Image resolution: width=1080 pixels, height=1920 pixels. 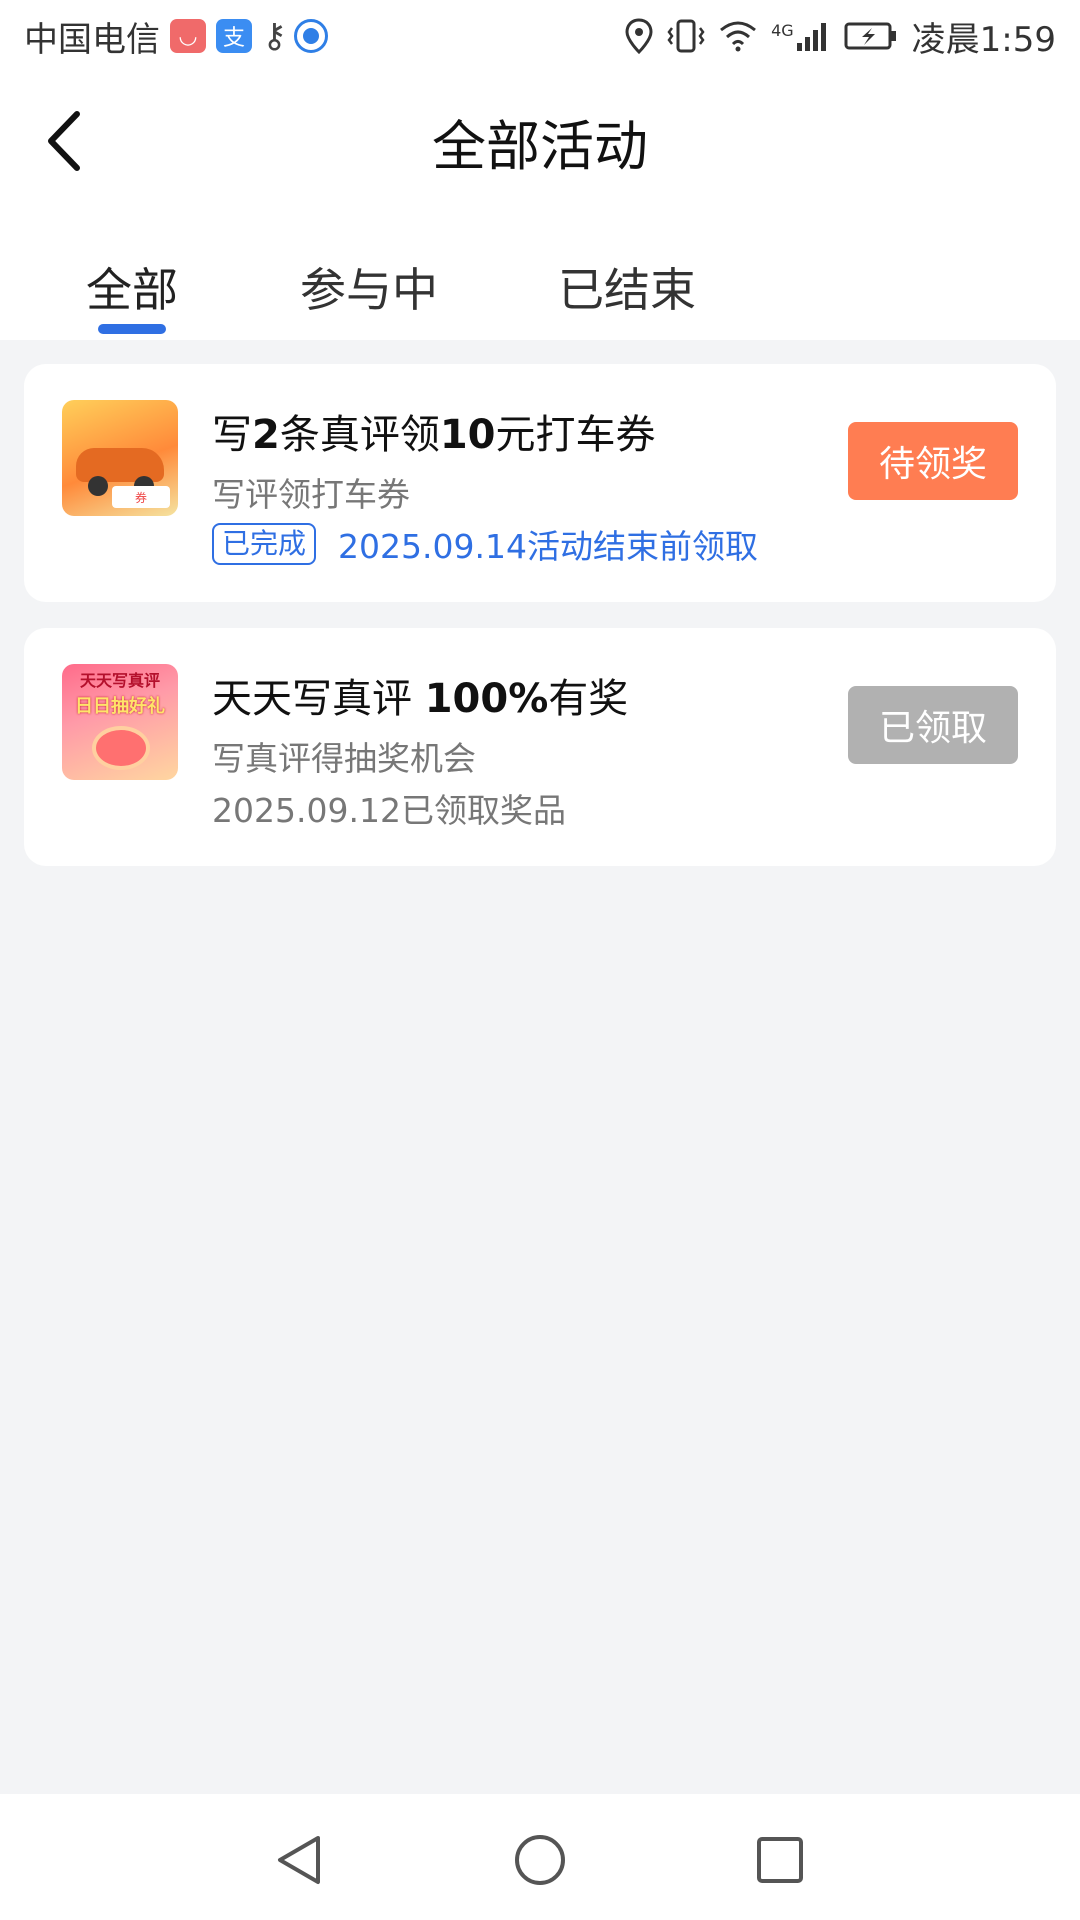 I want to click on activity-meta: 2025.09.12已领取奖品, so click(x=389, y=808).